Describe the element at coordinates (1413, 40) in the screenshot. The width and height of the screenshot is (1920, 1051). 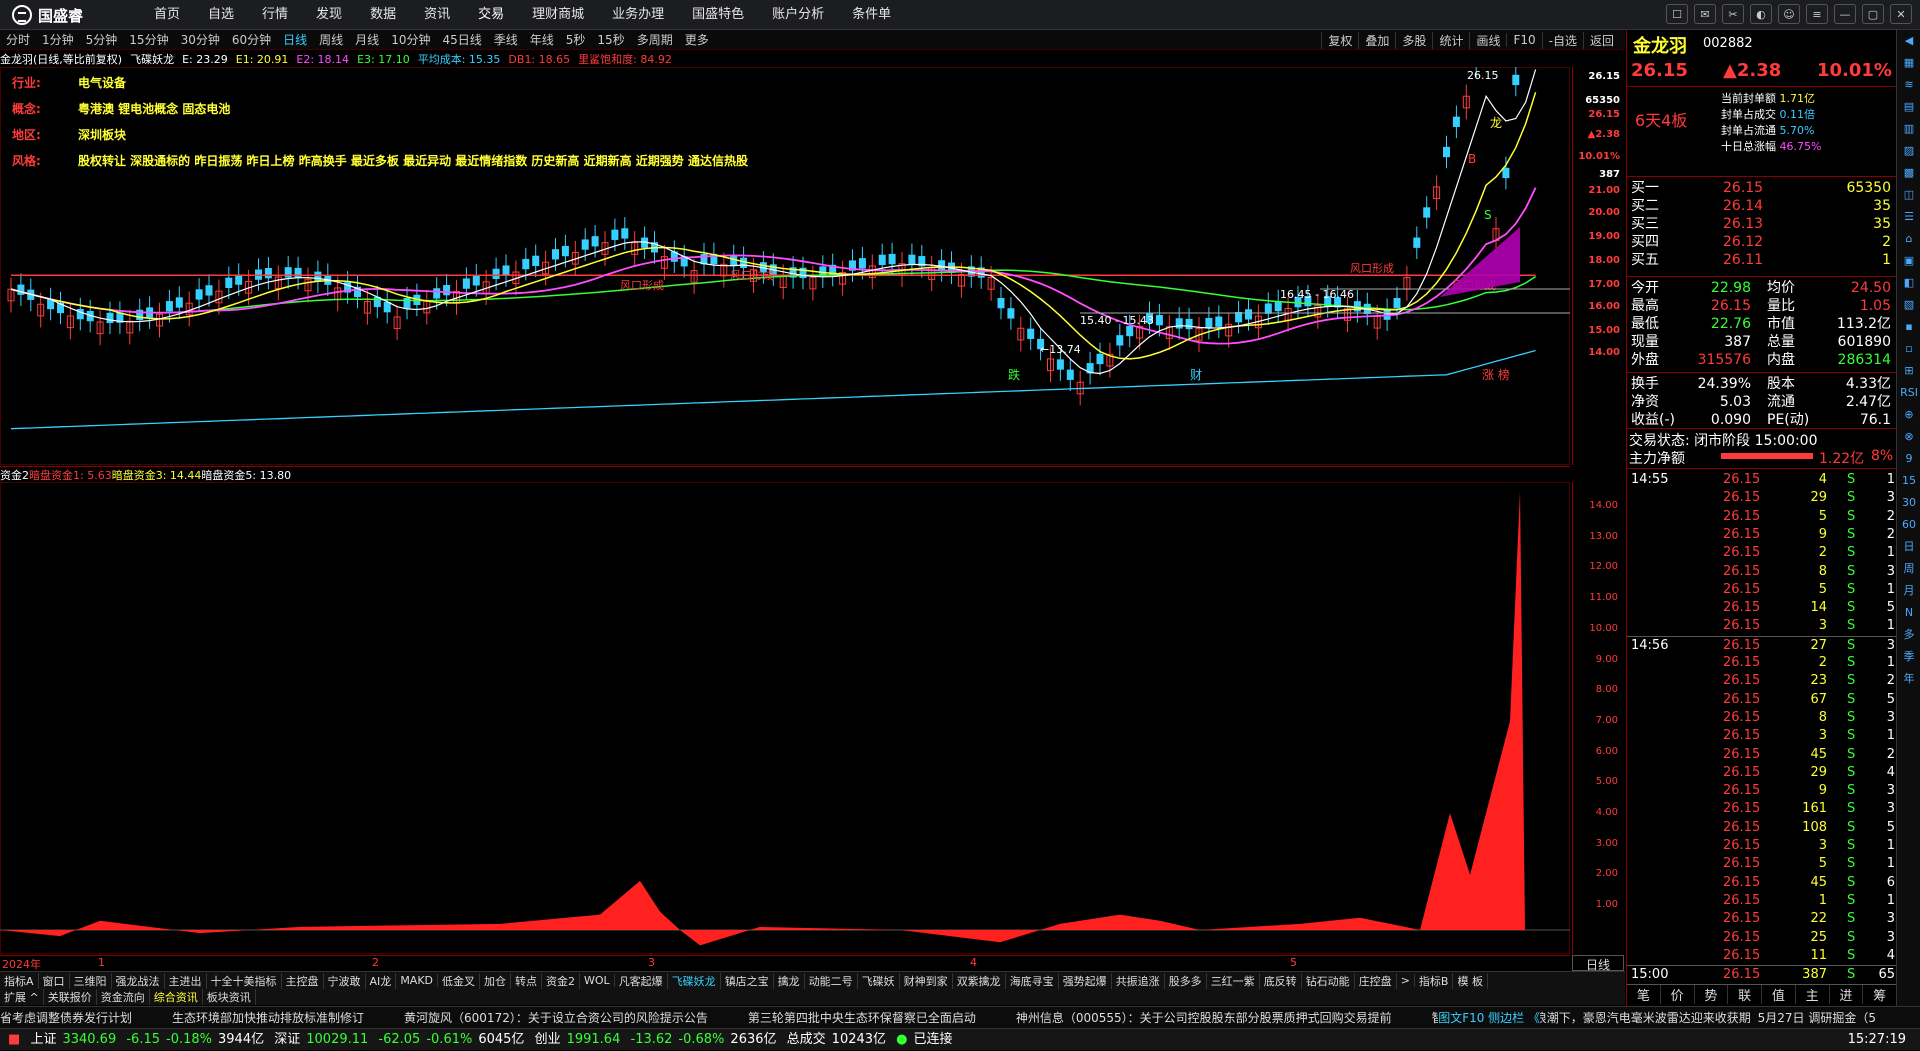
I see `tool-2: 多股` at that location.